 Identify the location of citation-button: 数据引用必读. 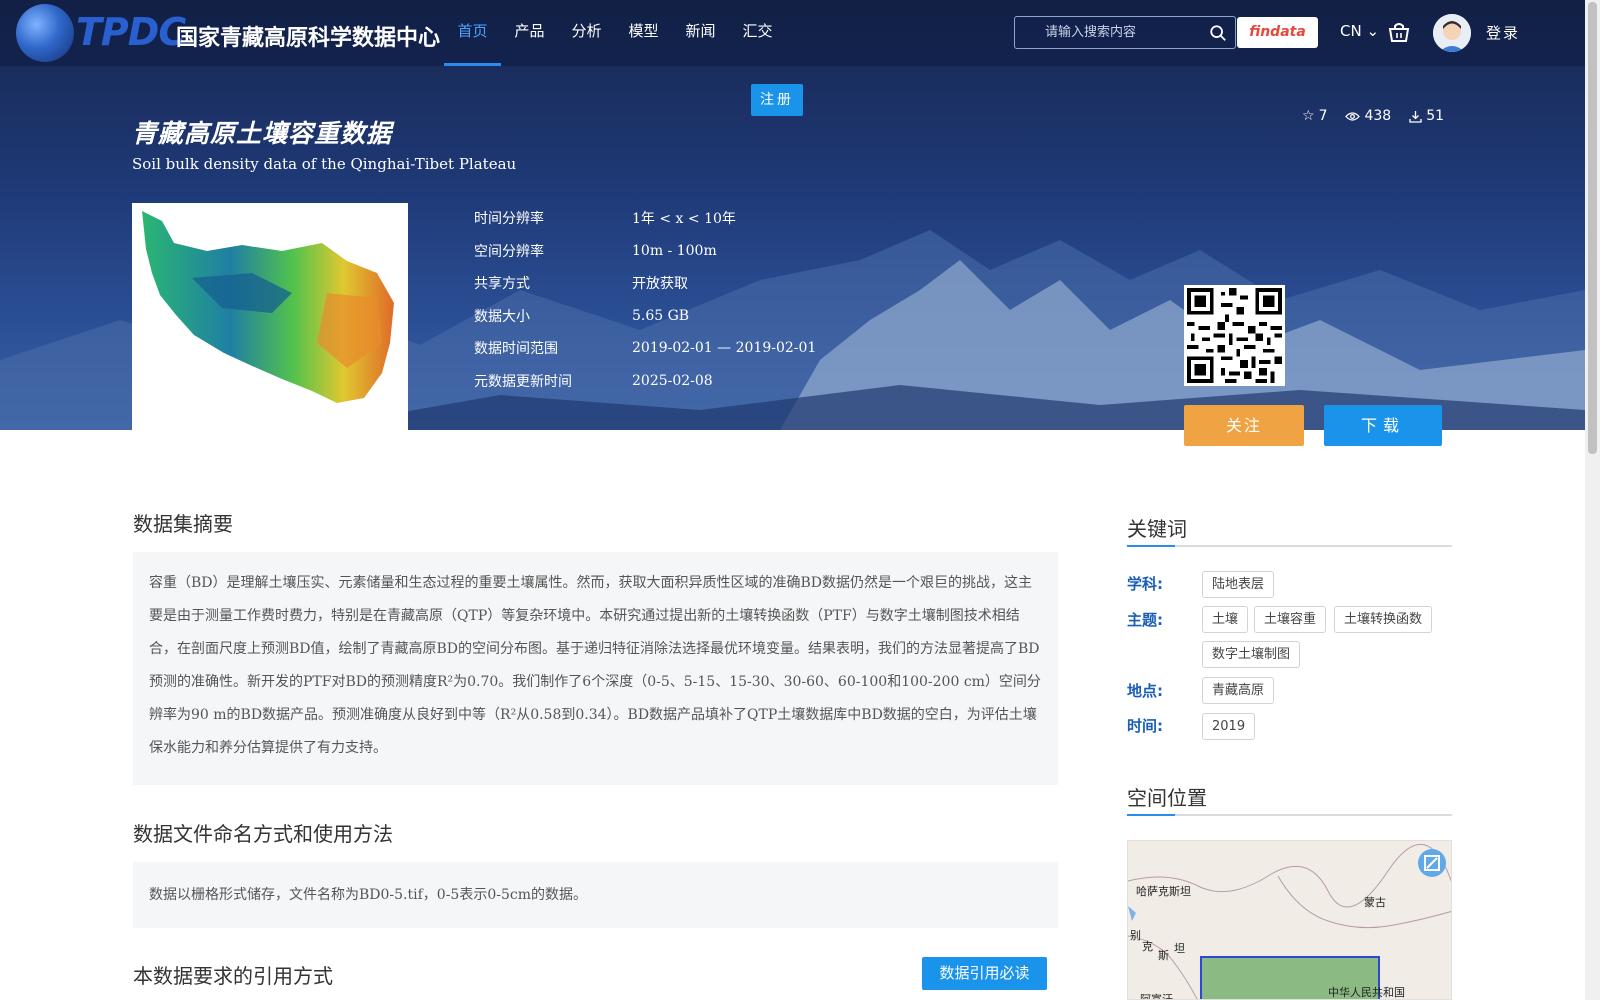
(984, 973).